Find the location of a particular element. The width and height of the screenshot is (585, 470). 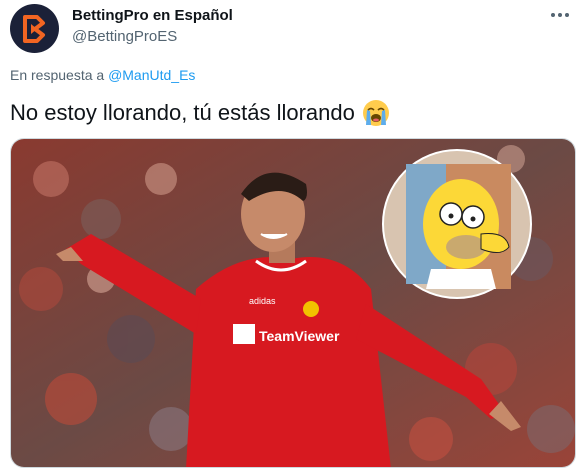

tweet-body: No estoy llorando, tú estás llorando is located at coordinates (182, 112).